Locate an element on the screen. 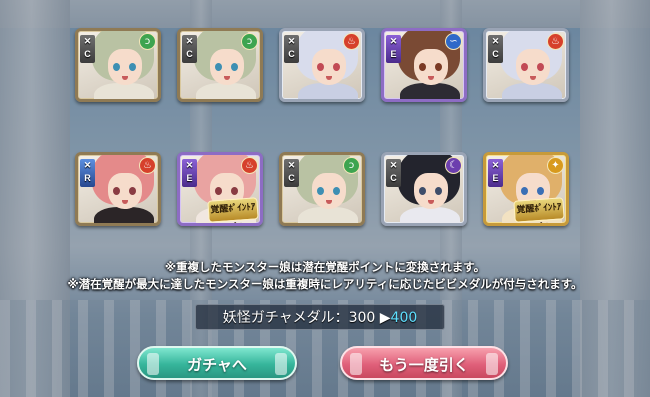  result-card: ✕ E ∽ is located at coordinates (424, 65).